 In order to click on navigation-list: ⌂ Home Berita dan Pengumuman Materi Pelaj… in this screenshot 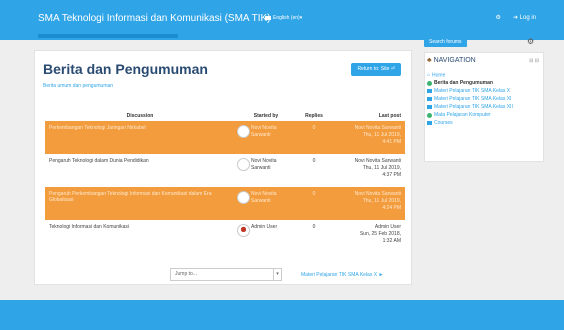, I will do `click(485, 99)`.